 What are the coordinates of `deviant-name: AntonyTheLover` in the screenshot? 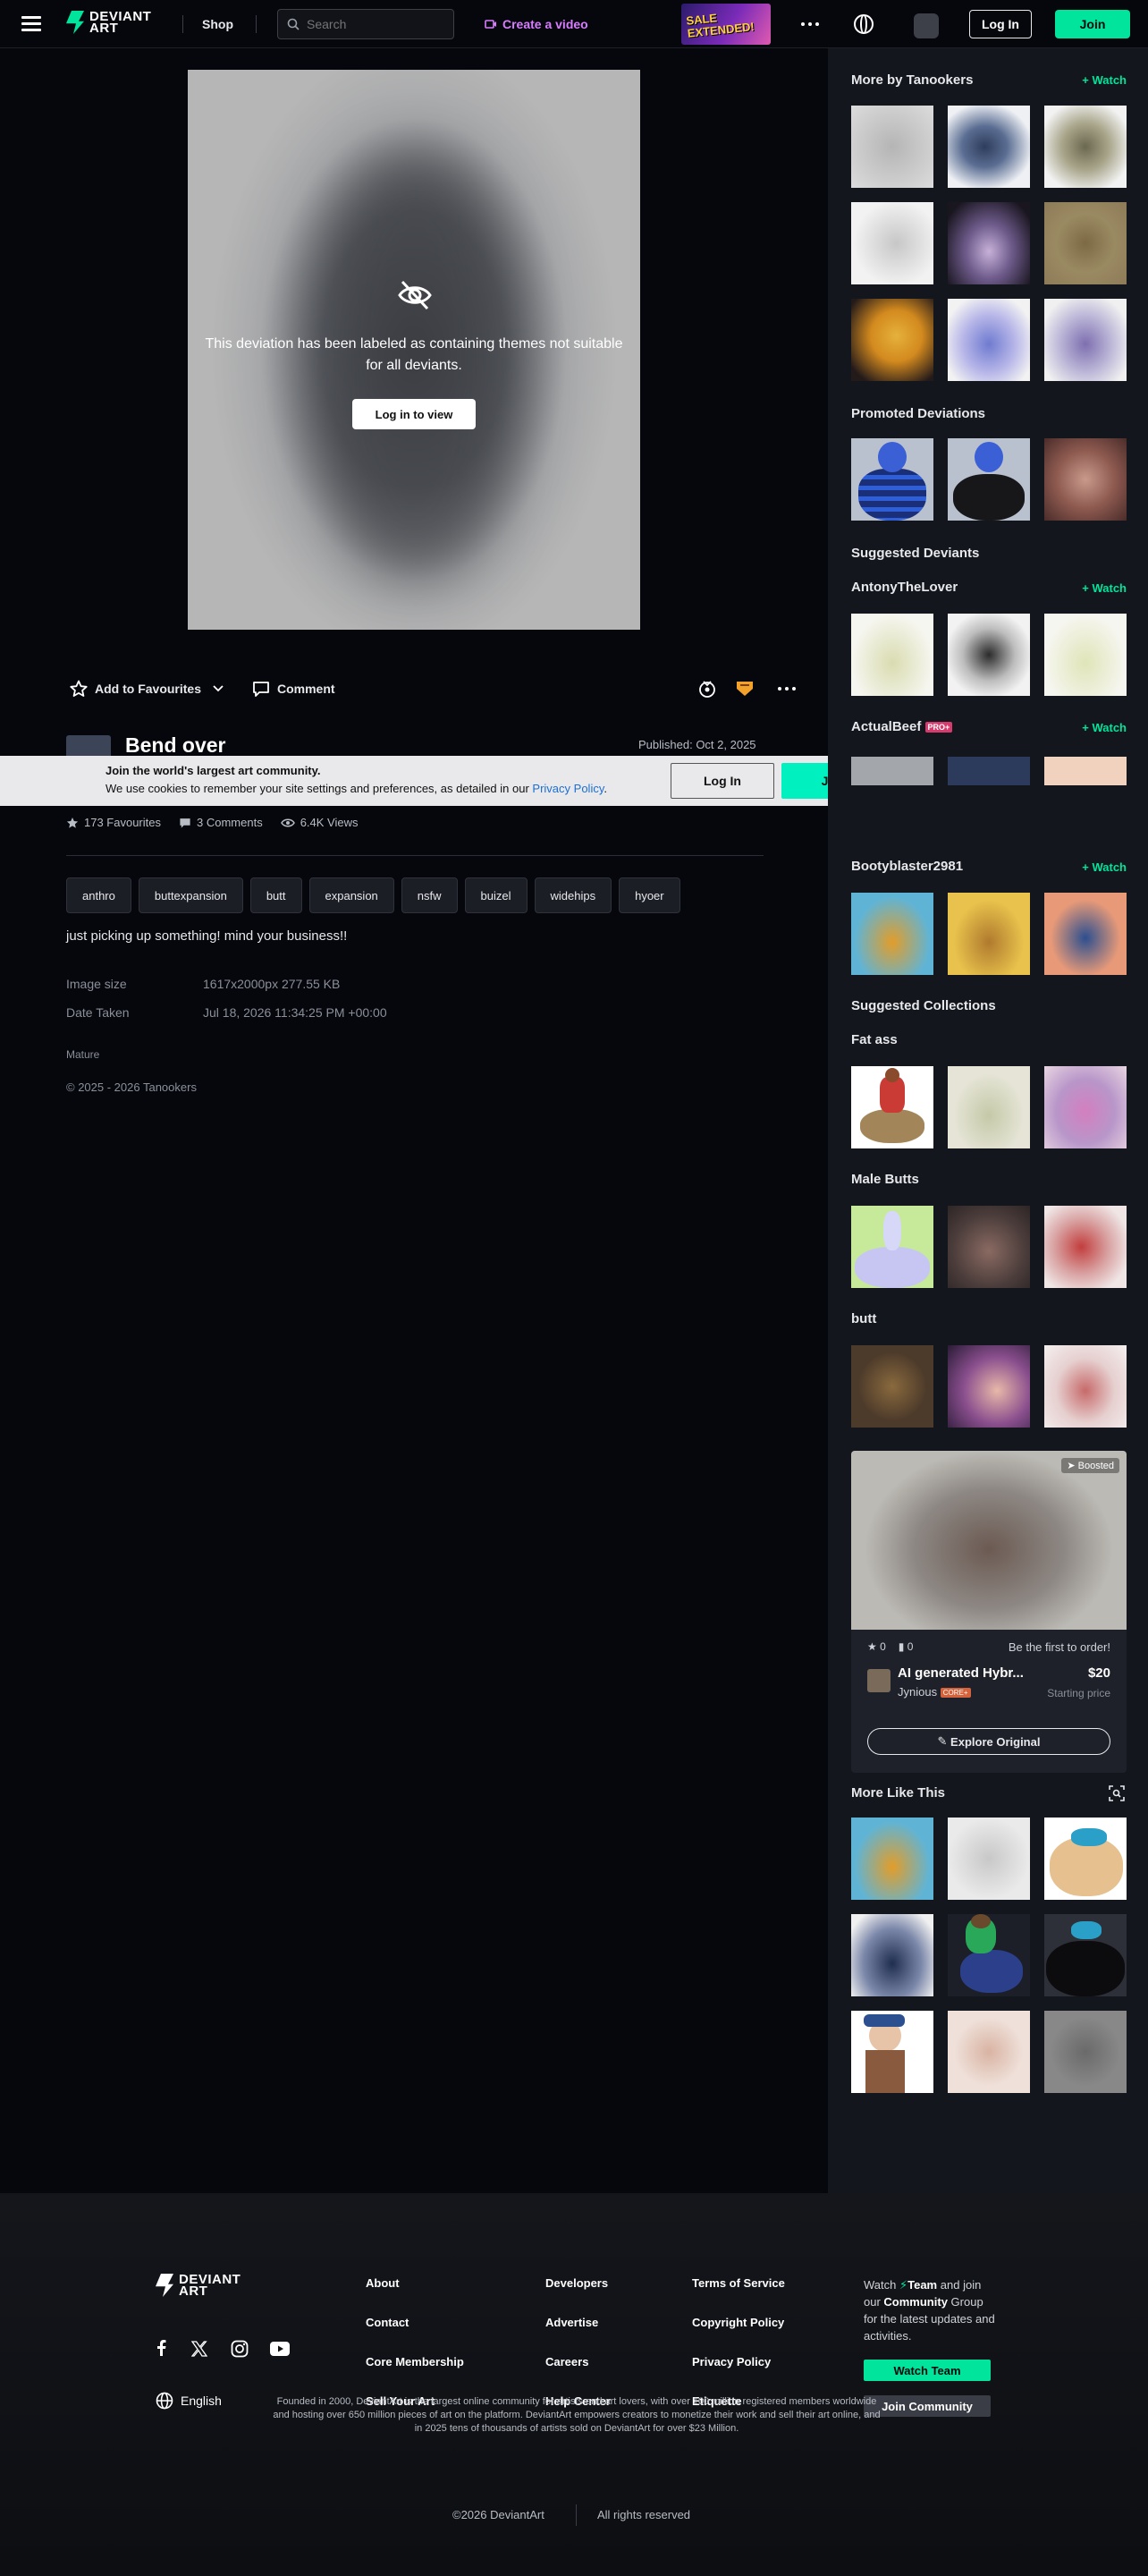 It's located at (904, 587).